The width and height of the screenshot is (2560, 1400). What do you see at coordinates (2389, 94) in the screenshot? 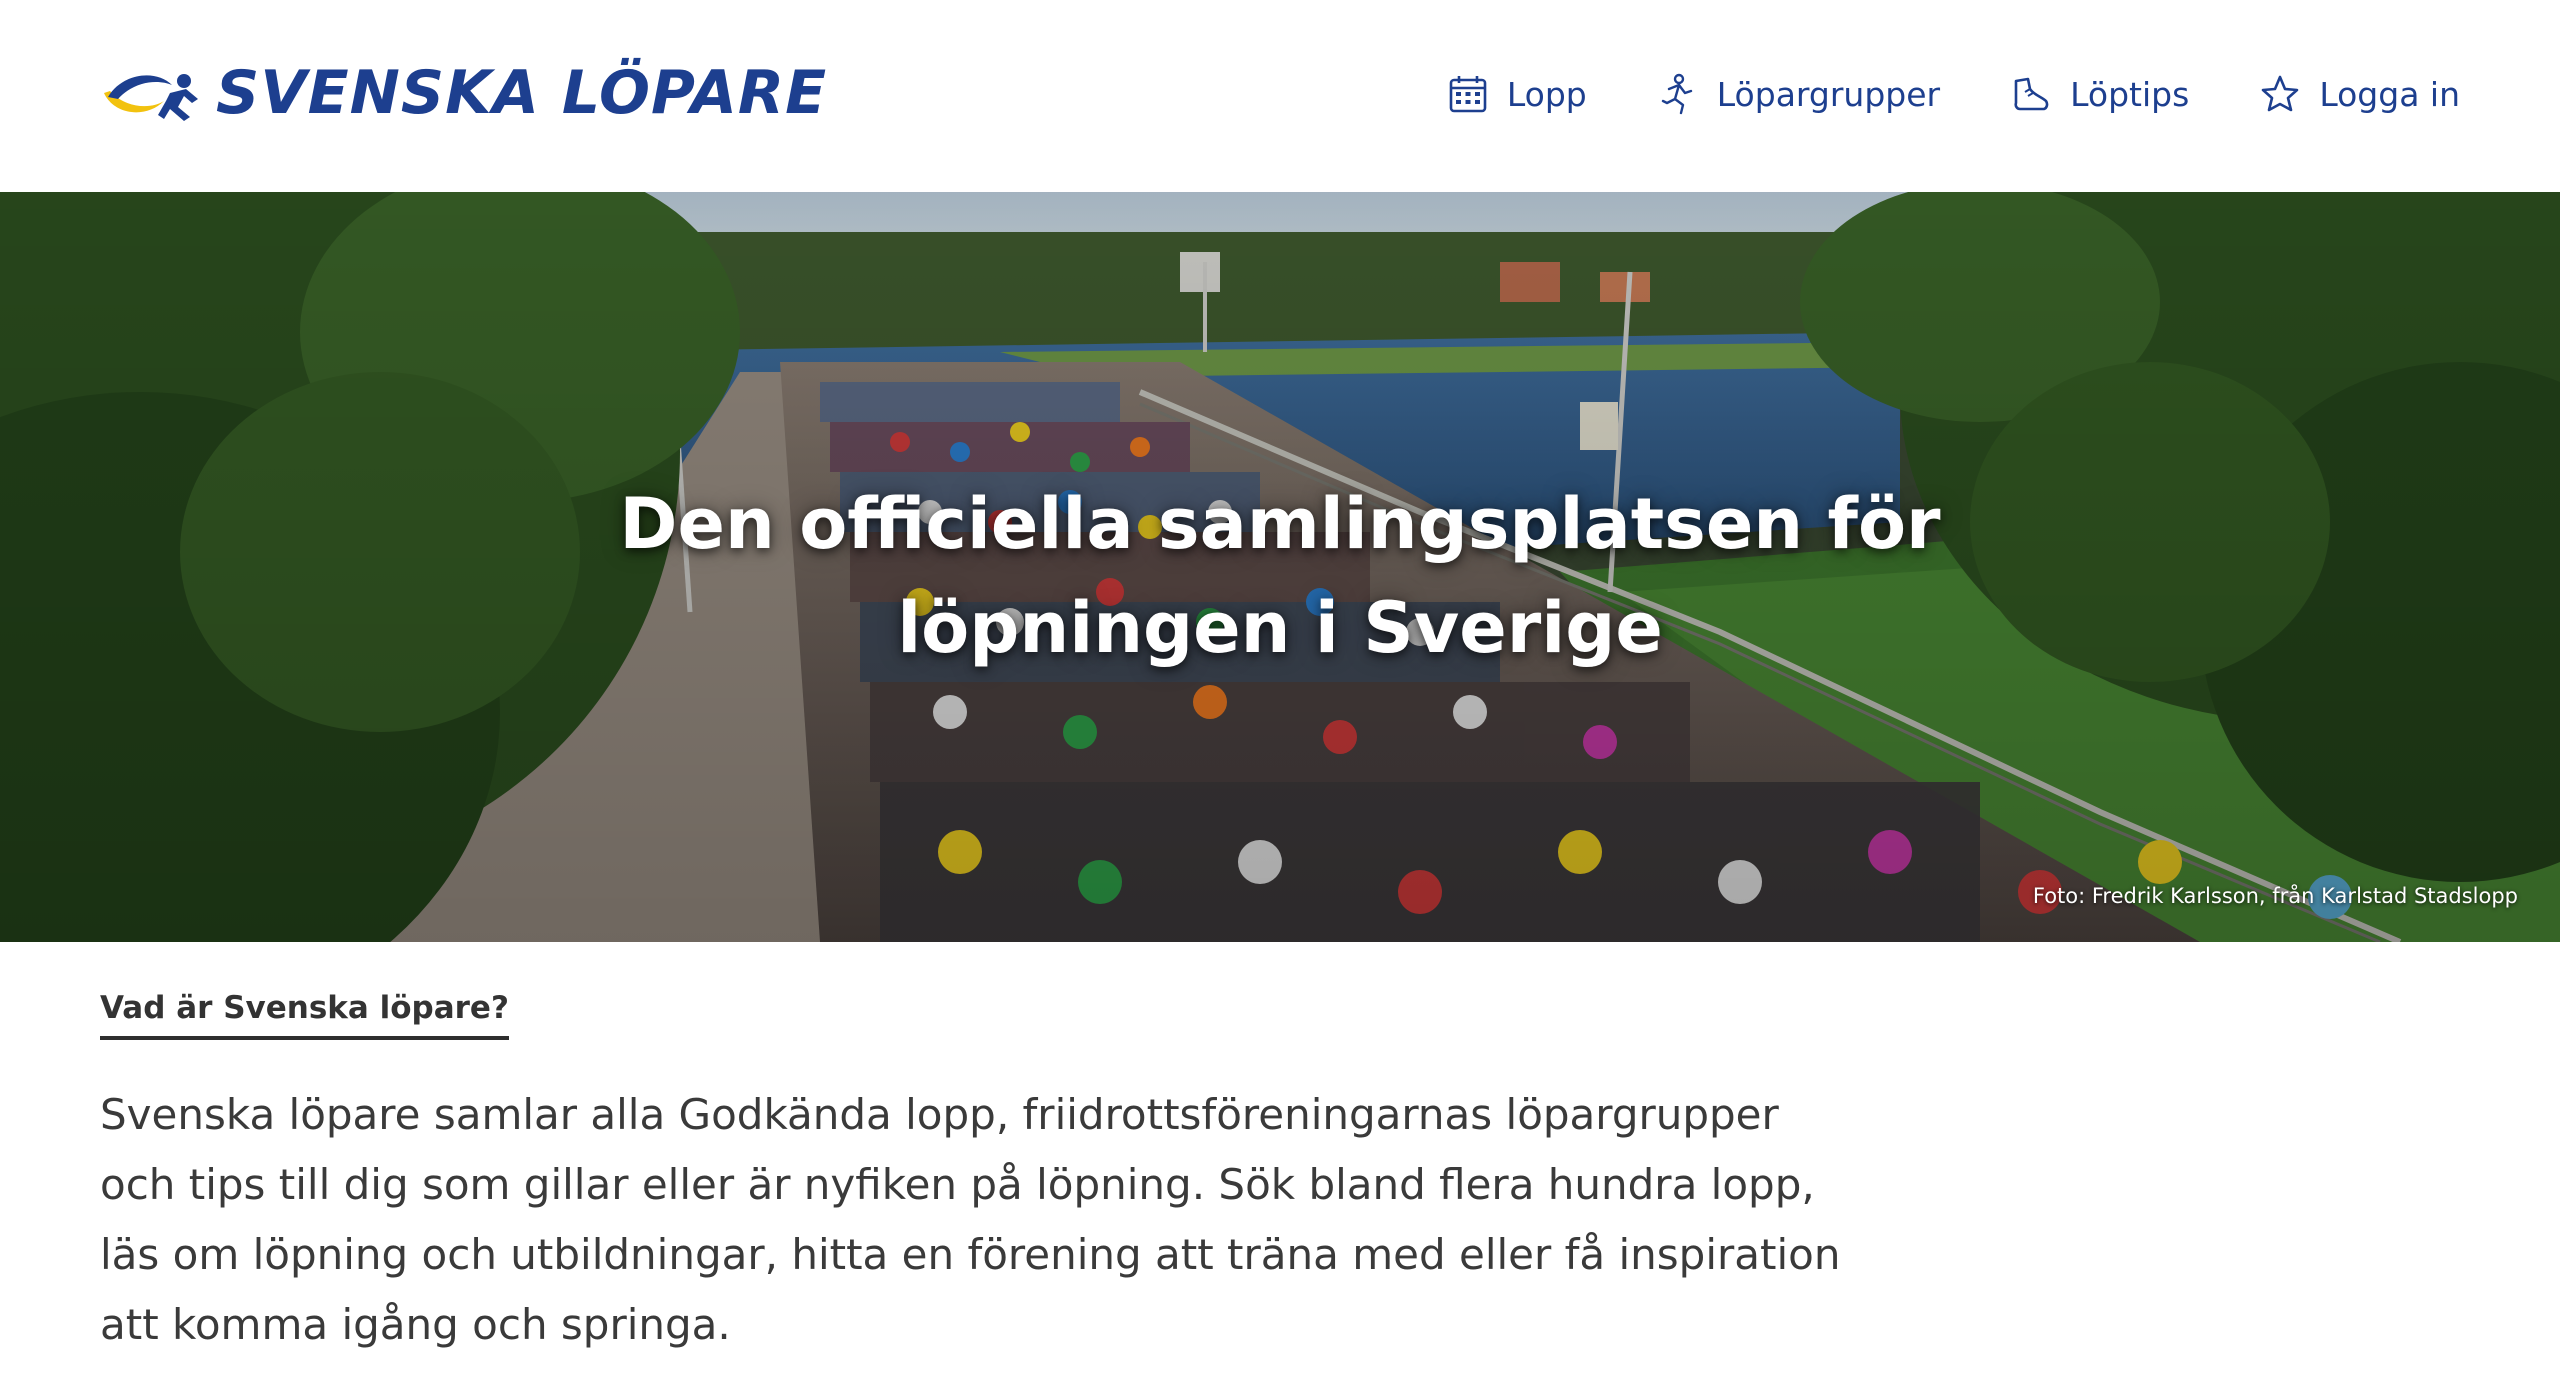
I see `nav-label-logga-in: Logga in` at bounding box center [2389, 94].